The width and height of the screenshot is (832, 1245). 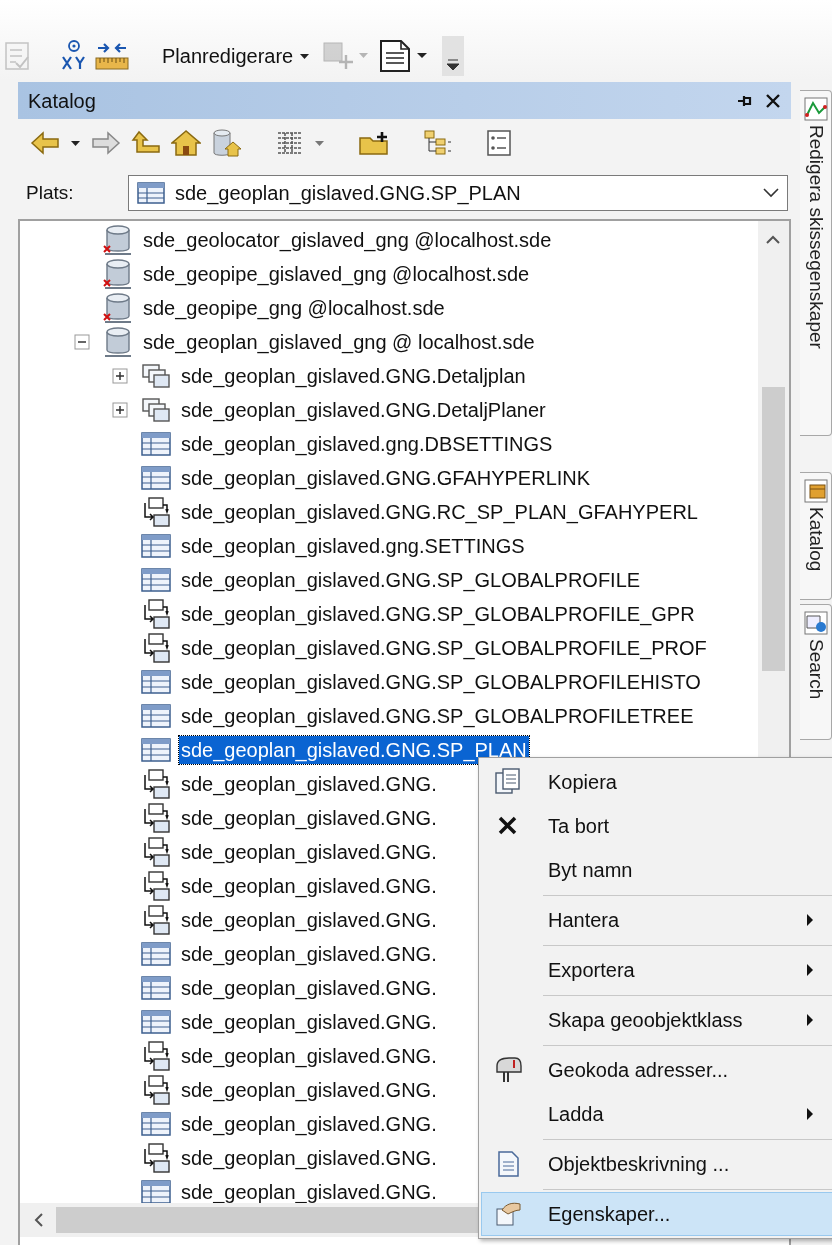 I want to click on mailbox-icon, so click(x=508, y=1070).